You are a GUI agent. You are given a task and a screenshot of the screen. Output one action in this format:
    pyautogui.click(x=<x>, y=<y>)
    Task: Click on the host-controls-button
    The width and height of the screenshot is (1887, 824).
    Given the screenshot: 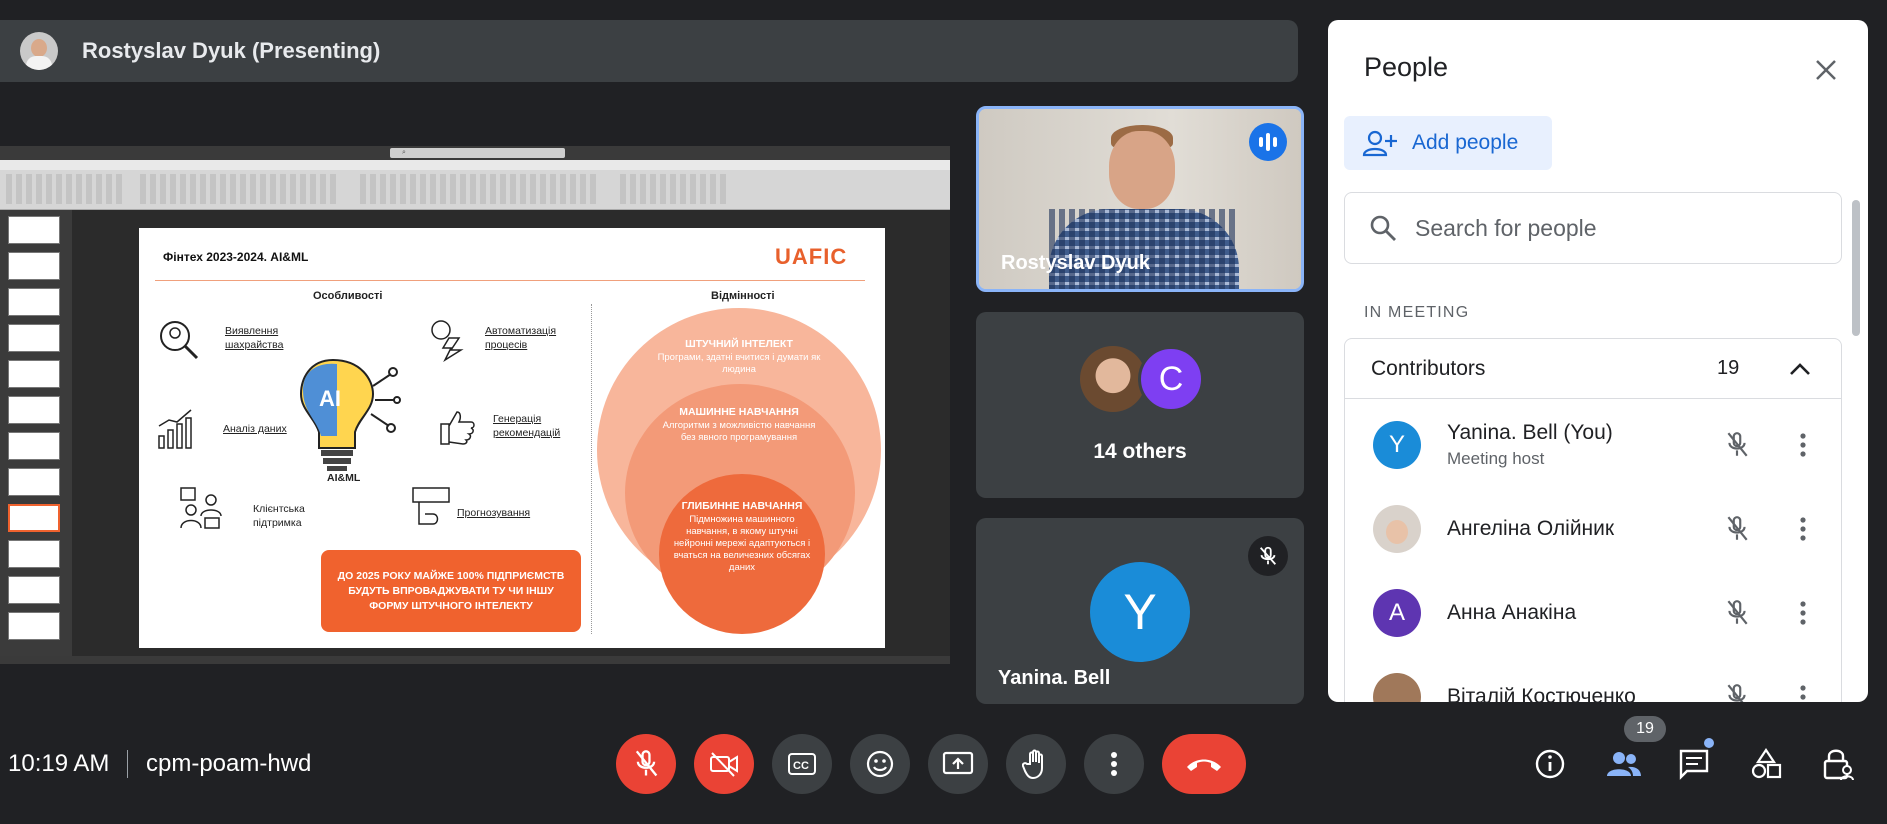 What is the action you would take?
    pyautogui.click(x=1838, y=764)
    